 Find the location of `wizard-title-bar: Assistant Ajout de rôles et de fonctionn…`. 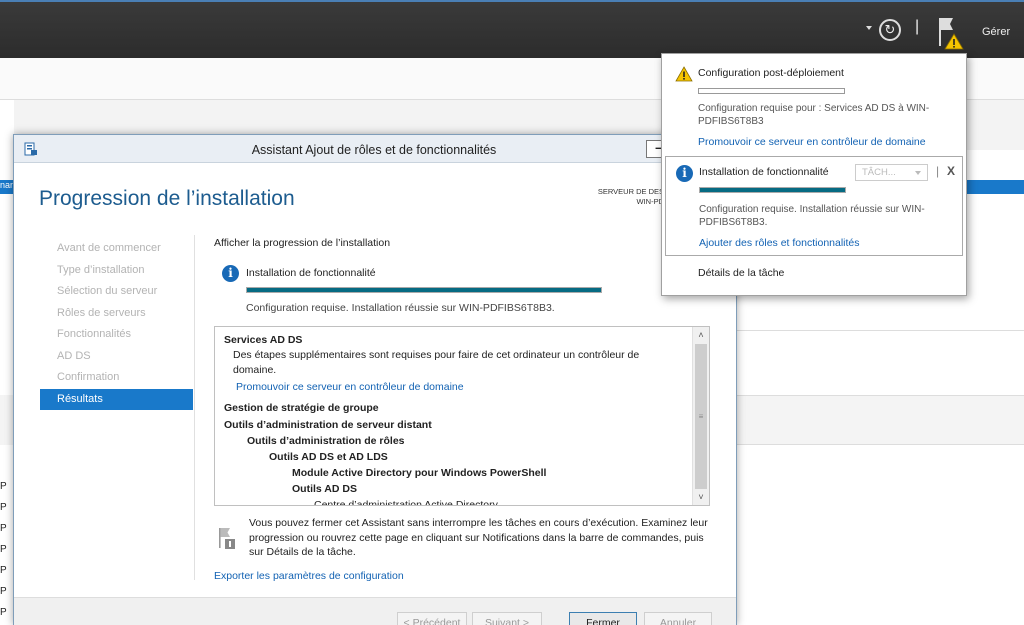

wizard-title-bar: Assistant Ajout de rôles et de fonctionn… is located at coordinates (375, 149).